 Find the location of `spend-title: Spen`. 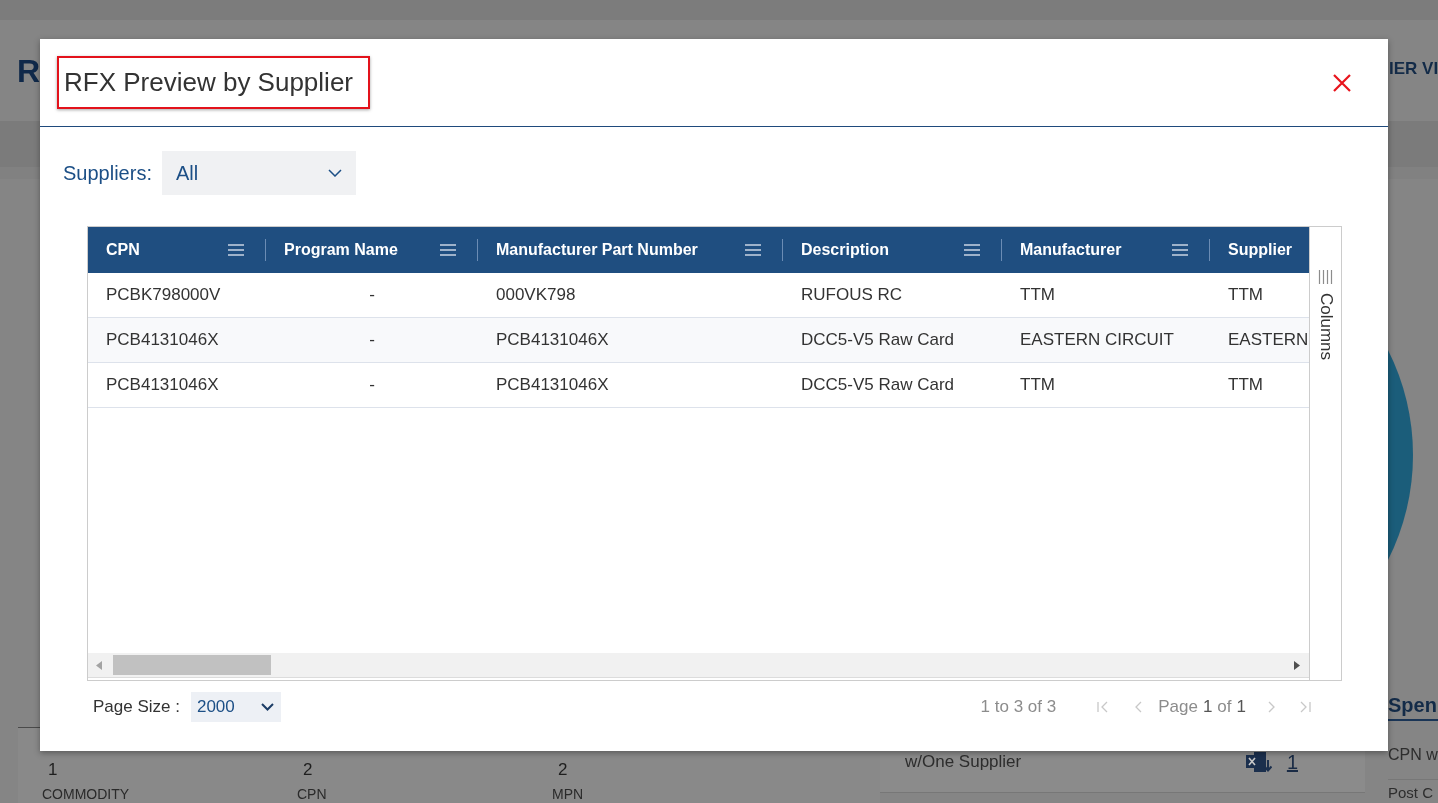

spend-title: Spen is located at coordinates (1413, 705).